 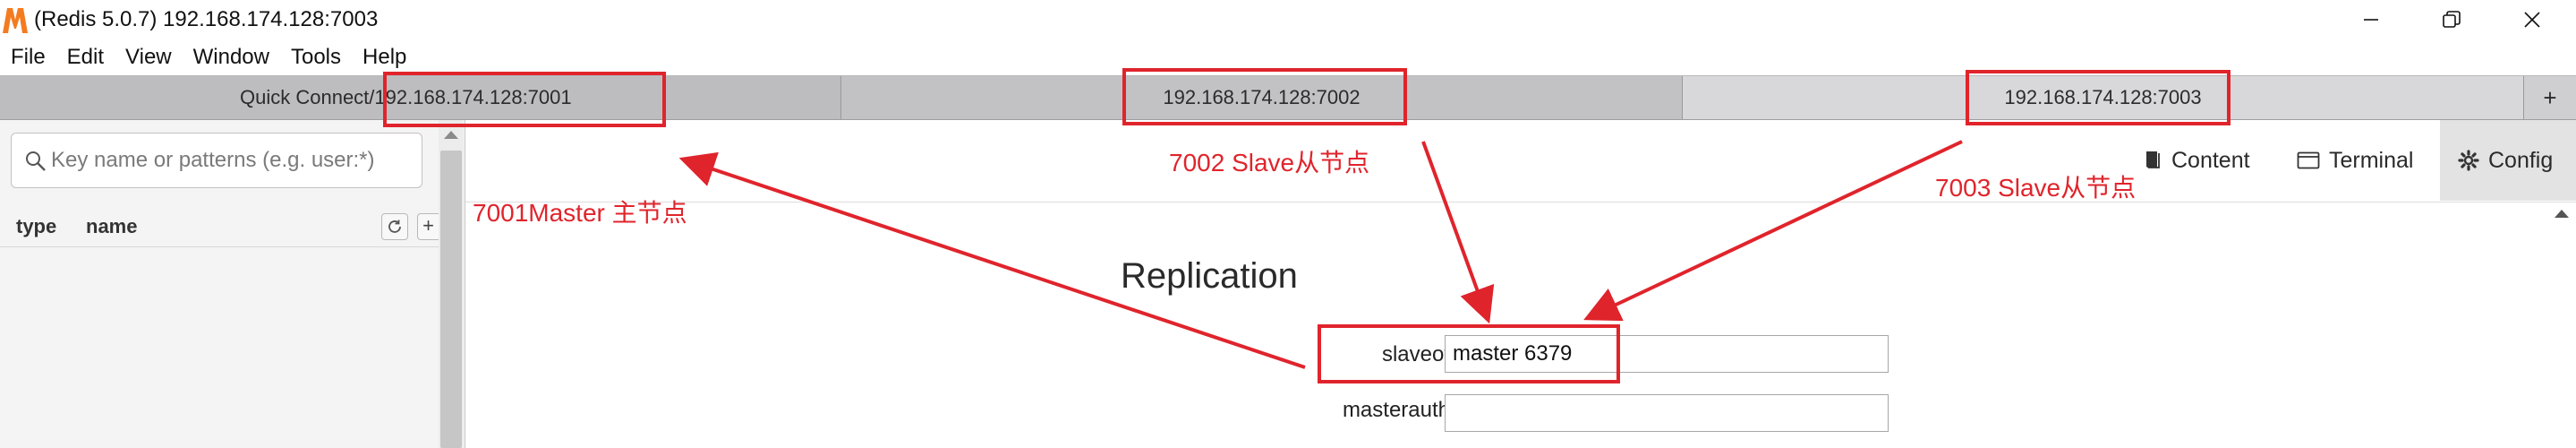 What do you see at coordinates (206, 19) in the screenshot?
I see `window-title: (Redis 5.0.7) 192.168.174.128:7003` at bounding box center [206, 19].